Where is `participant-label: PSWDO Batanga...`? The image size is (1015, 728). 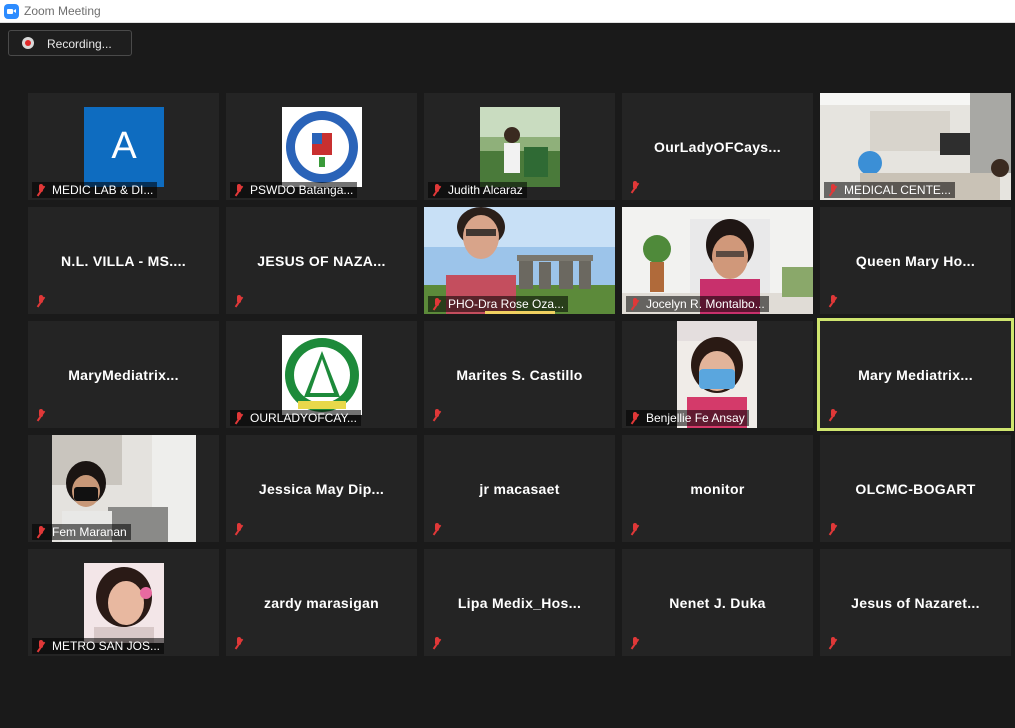
participant-label: PSWDO Batanga... is located at coordinates (294, 190).